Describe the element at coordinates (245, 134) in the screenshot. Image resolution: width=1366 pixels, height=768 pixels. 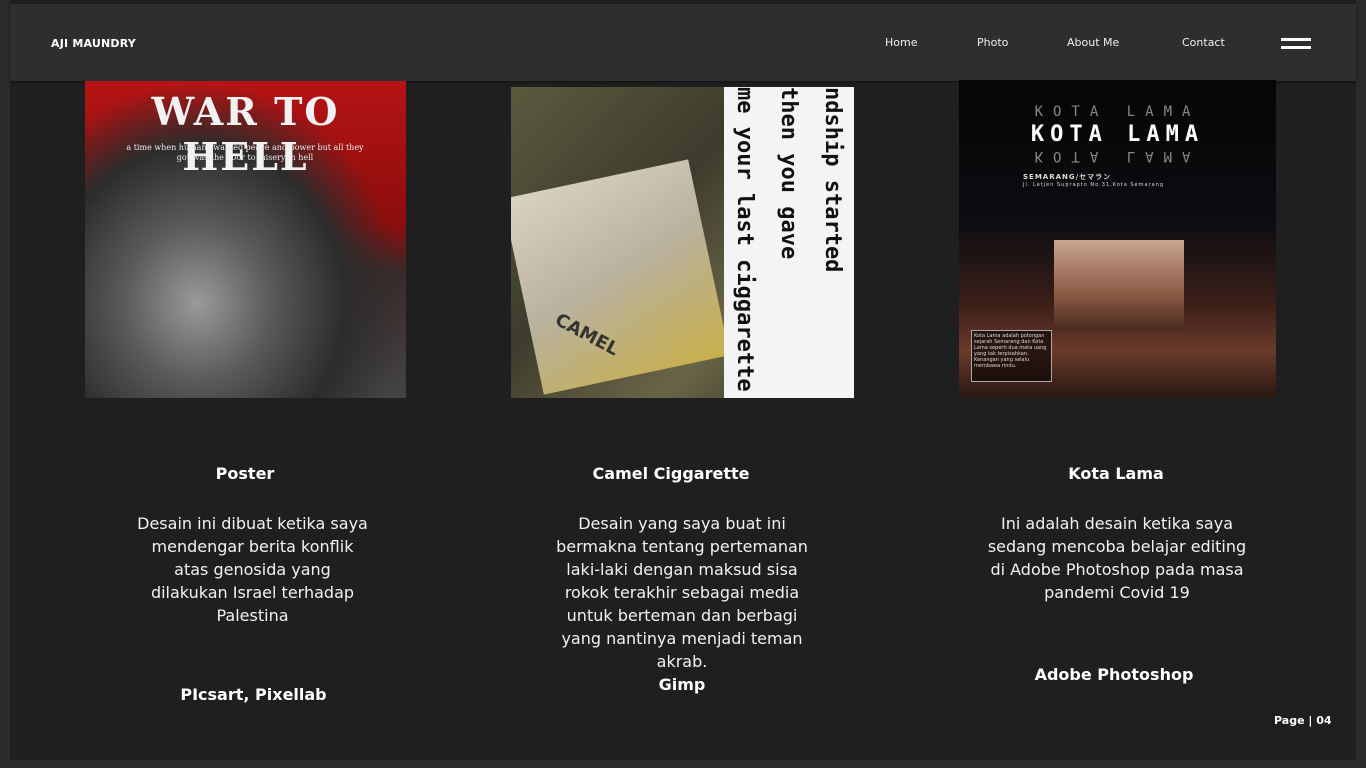
I see `poster-image-title: WAR TO HELL` at that location.